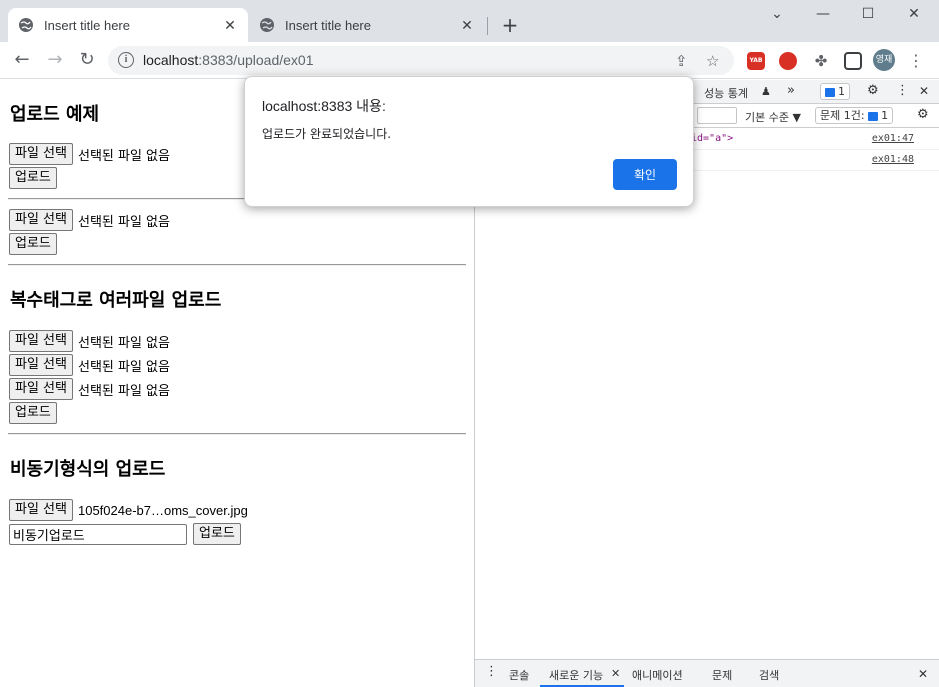 This screenshot has width=939, height=687. Describe the element at coordinates (55, 60) in the screenshot. I see `forward-arrow-icon: →` at that location.